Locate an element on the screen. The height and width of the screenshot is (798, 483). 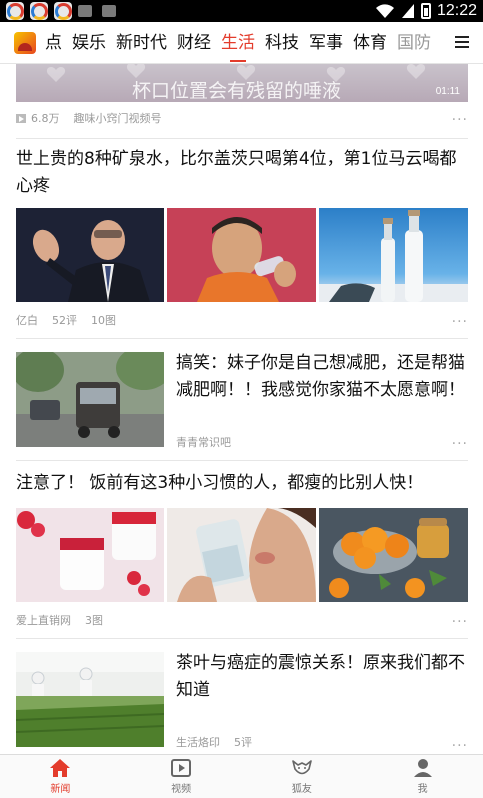
tab-label: 我 is located at coordinates (422, 789).